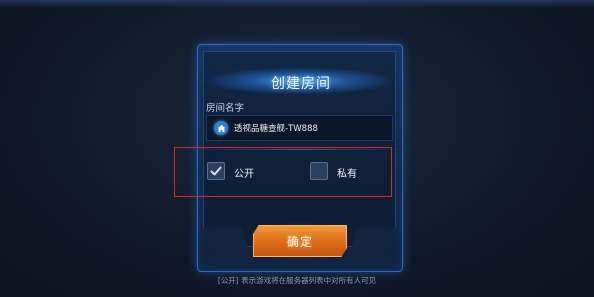 This screenshot has height=297, width=594. What do you see at coordinates (283, 172) in the screenshot?
I see `visibility-options-highlight` at bounding box center [283, 172].